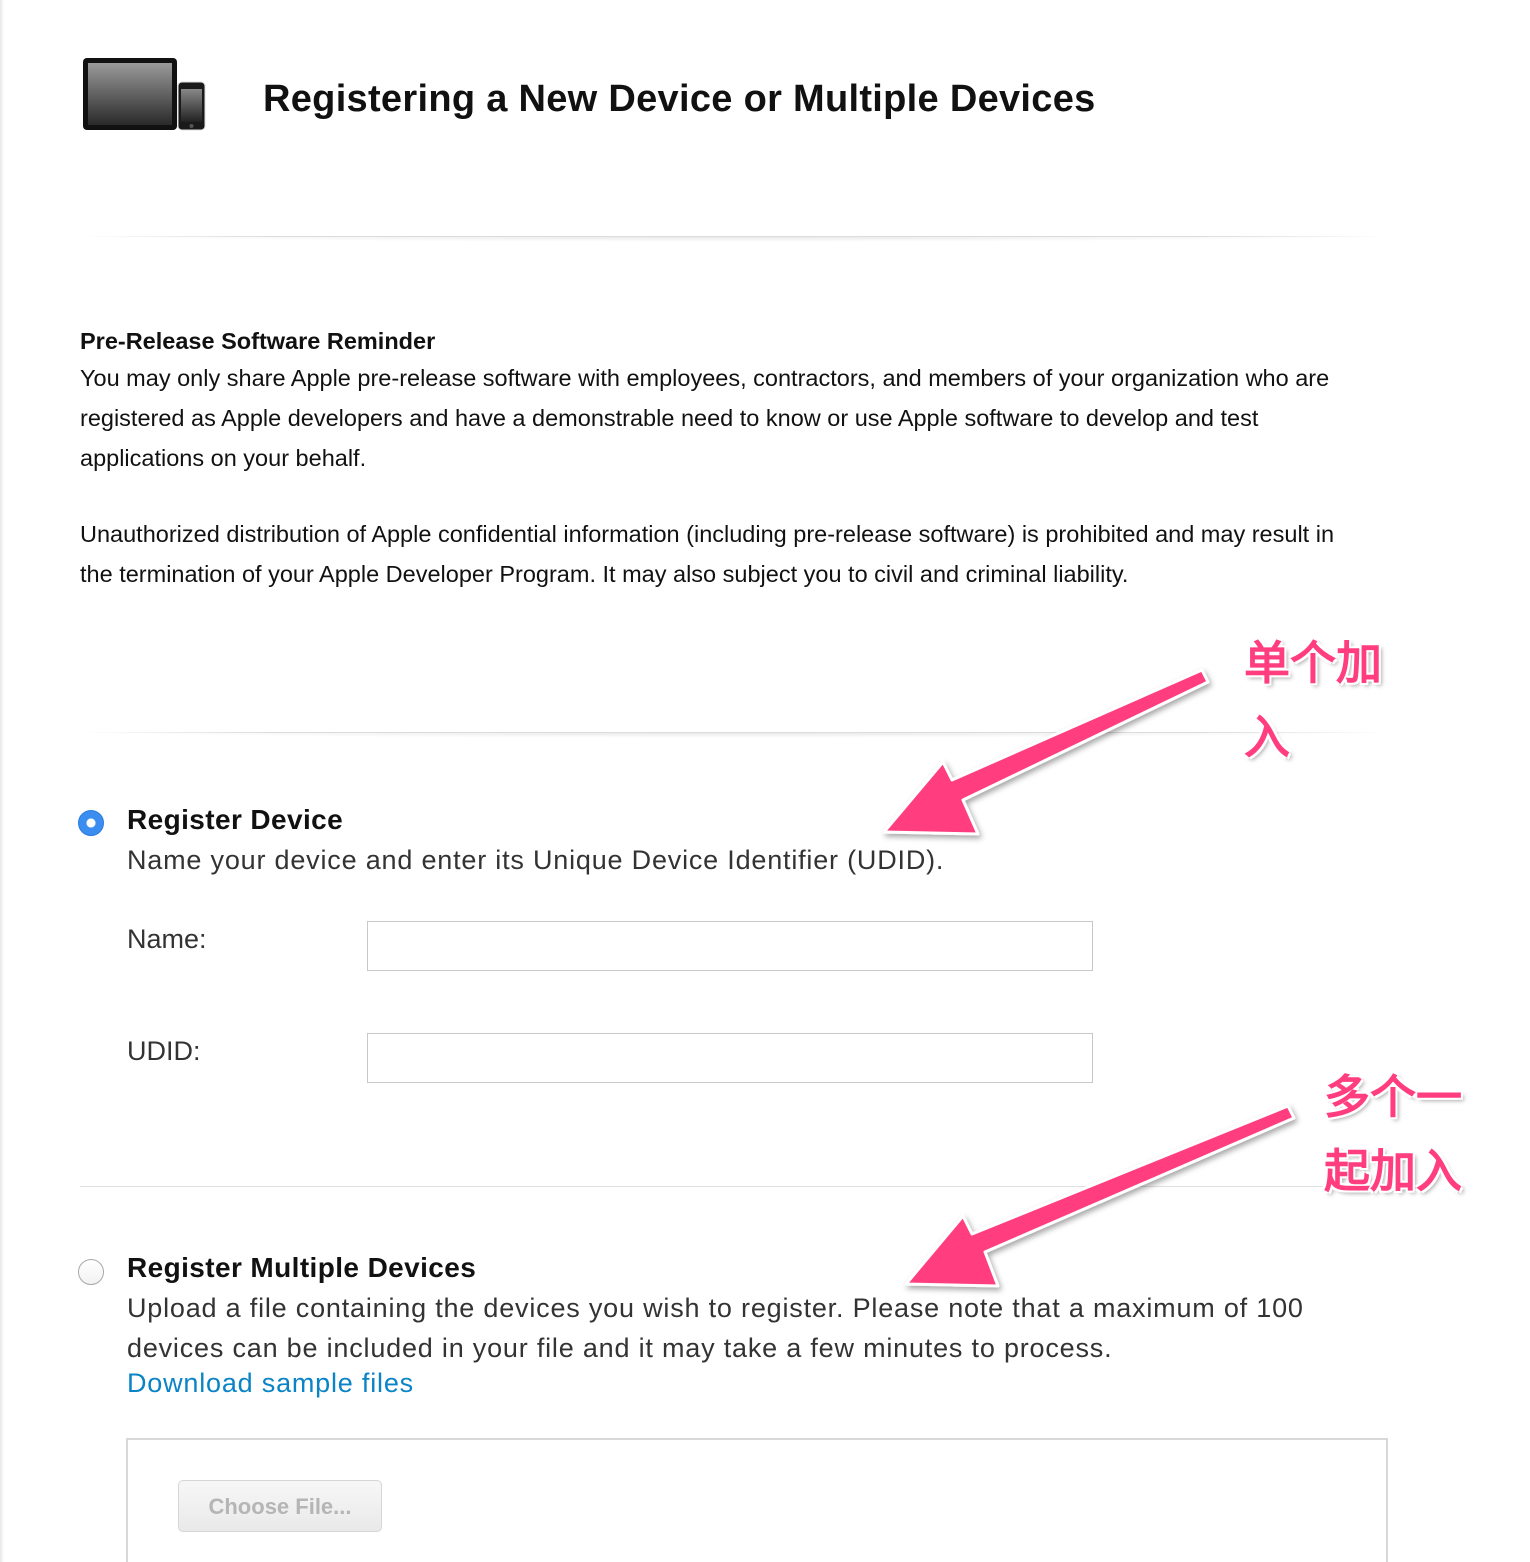 This screenshot has width=1530, height=1562. What do you see at coordinates (302, 1267) in the screenshot?
I see `register-multiple-title: Register Multiple Devices` at bounding box center [302, 1267].